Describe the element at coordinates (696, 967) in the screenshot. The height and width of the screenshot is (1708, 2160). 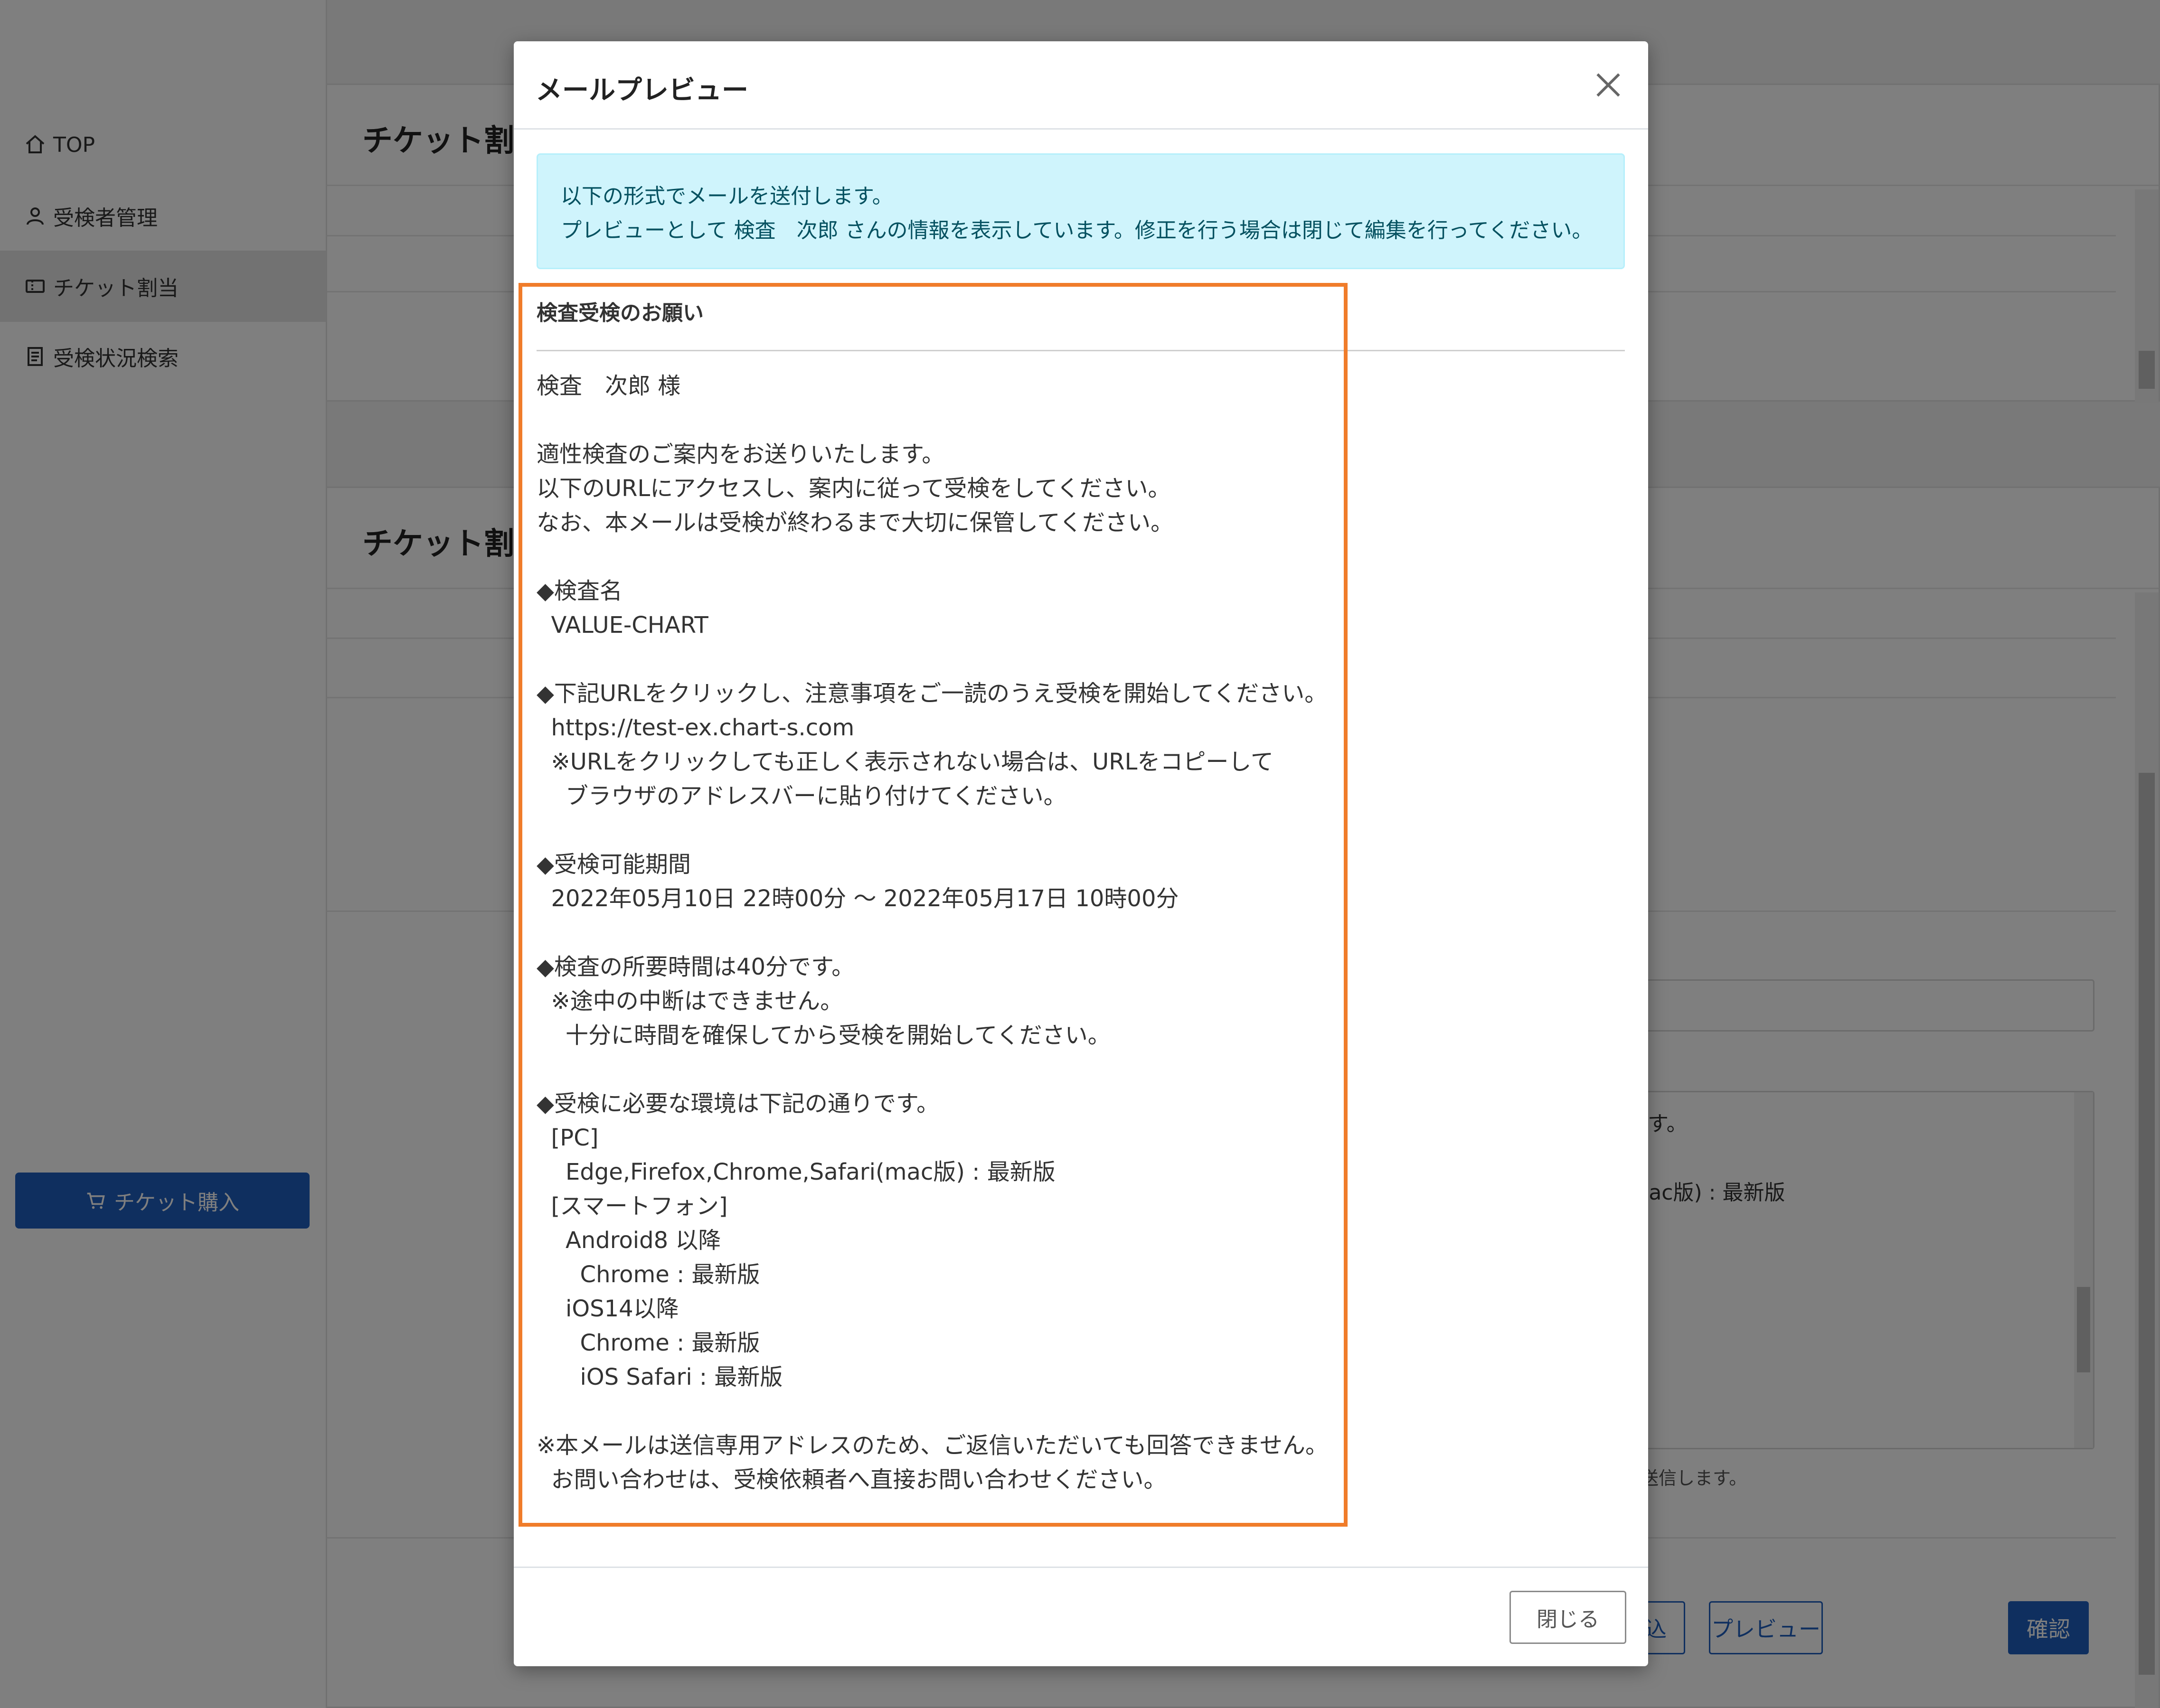
I see `mail-body-line: ◆検査の所要時間は40分です。` at that location.